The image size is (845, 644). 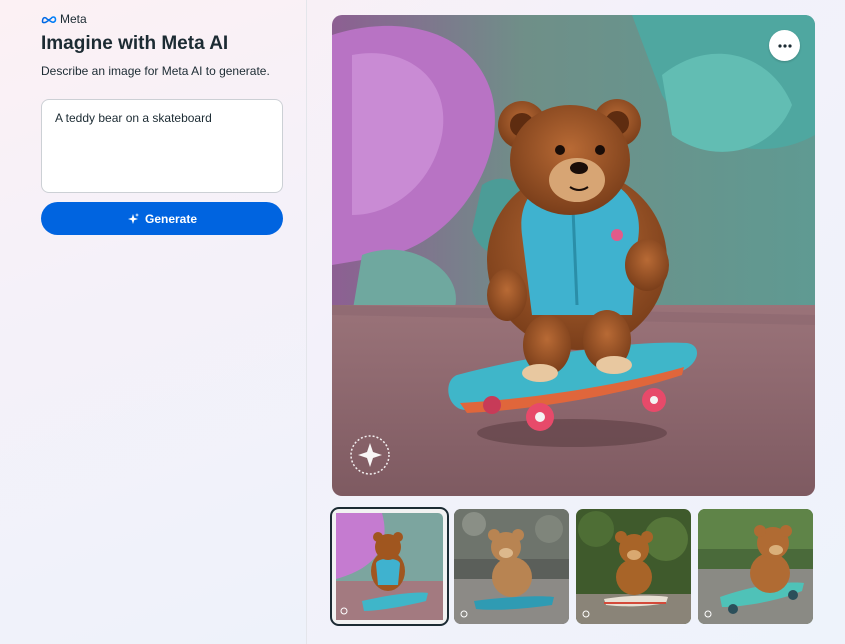 I want to click on meta-infinity-icon, so click(x=49, y=19).